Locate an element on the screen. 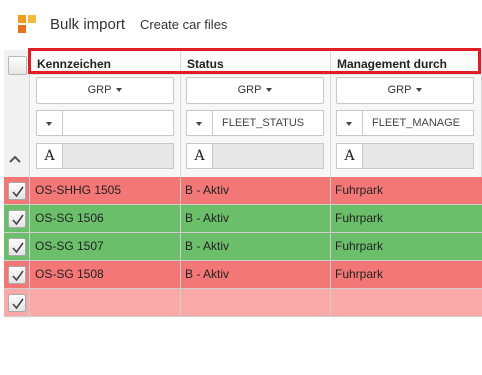  table-row: OS-SG 1506 B - Aktiv Fuhrpark is located at coordinates (243, 219).